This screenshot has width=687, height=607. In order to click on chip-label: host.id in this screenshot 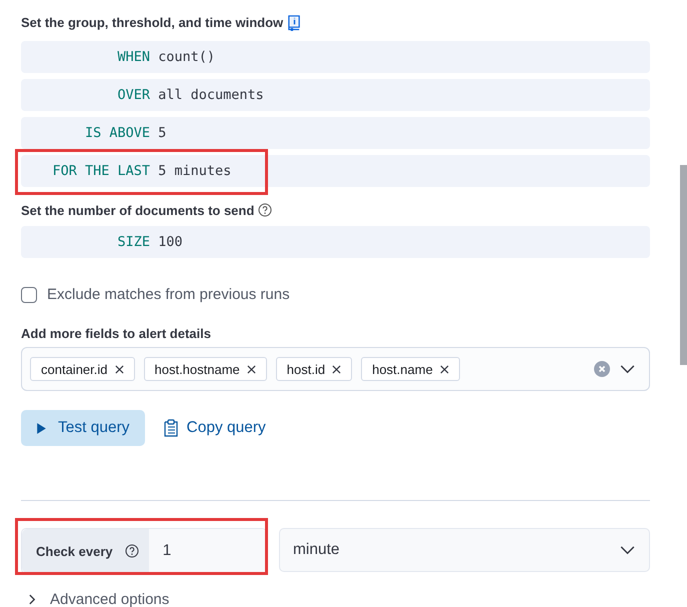, I will do `click(306, 369)`.